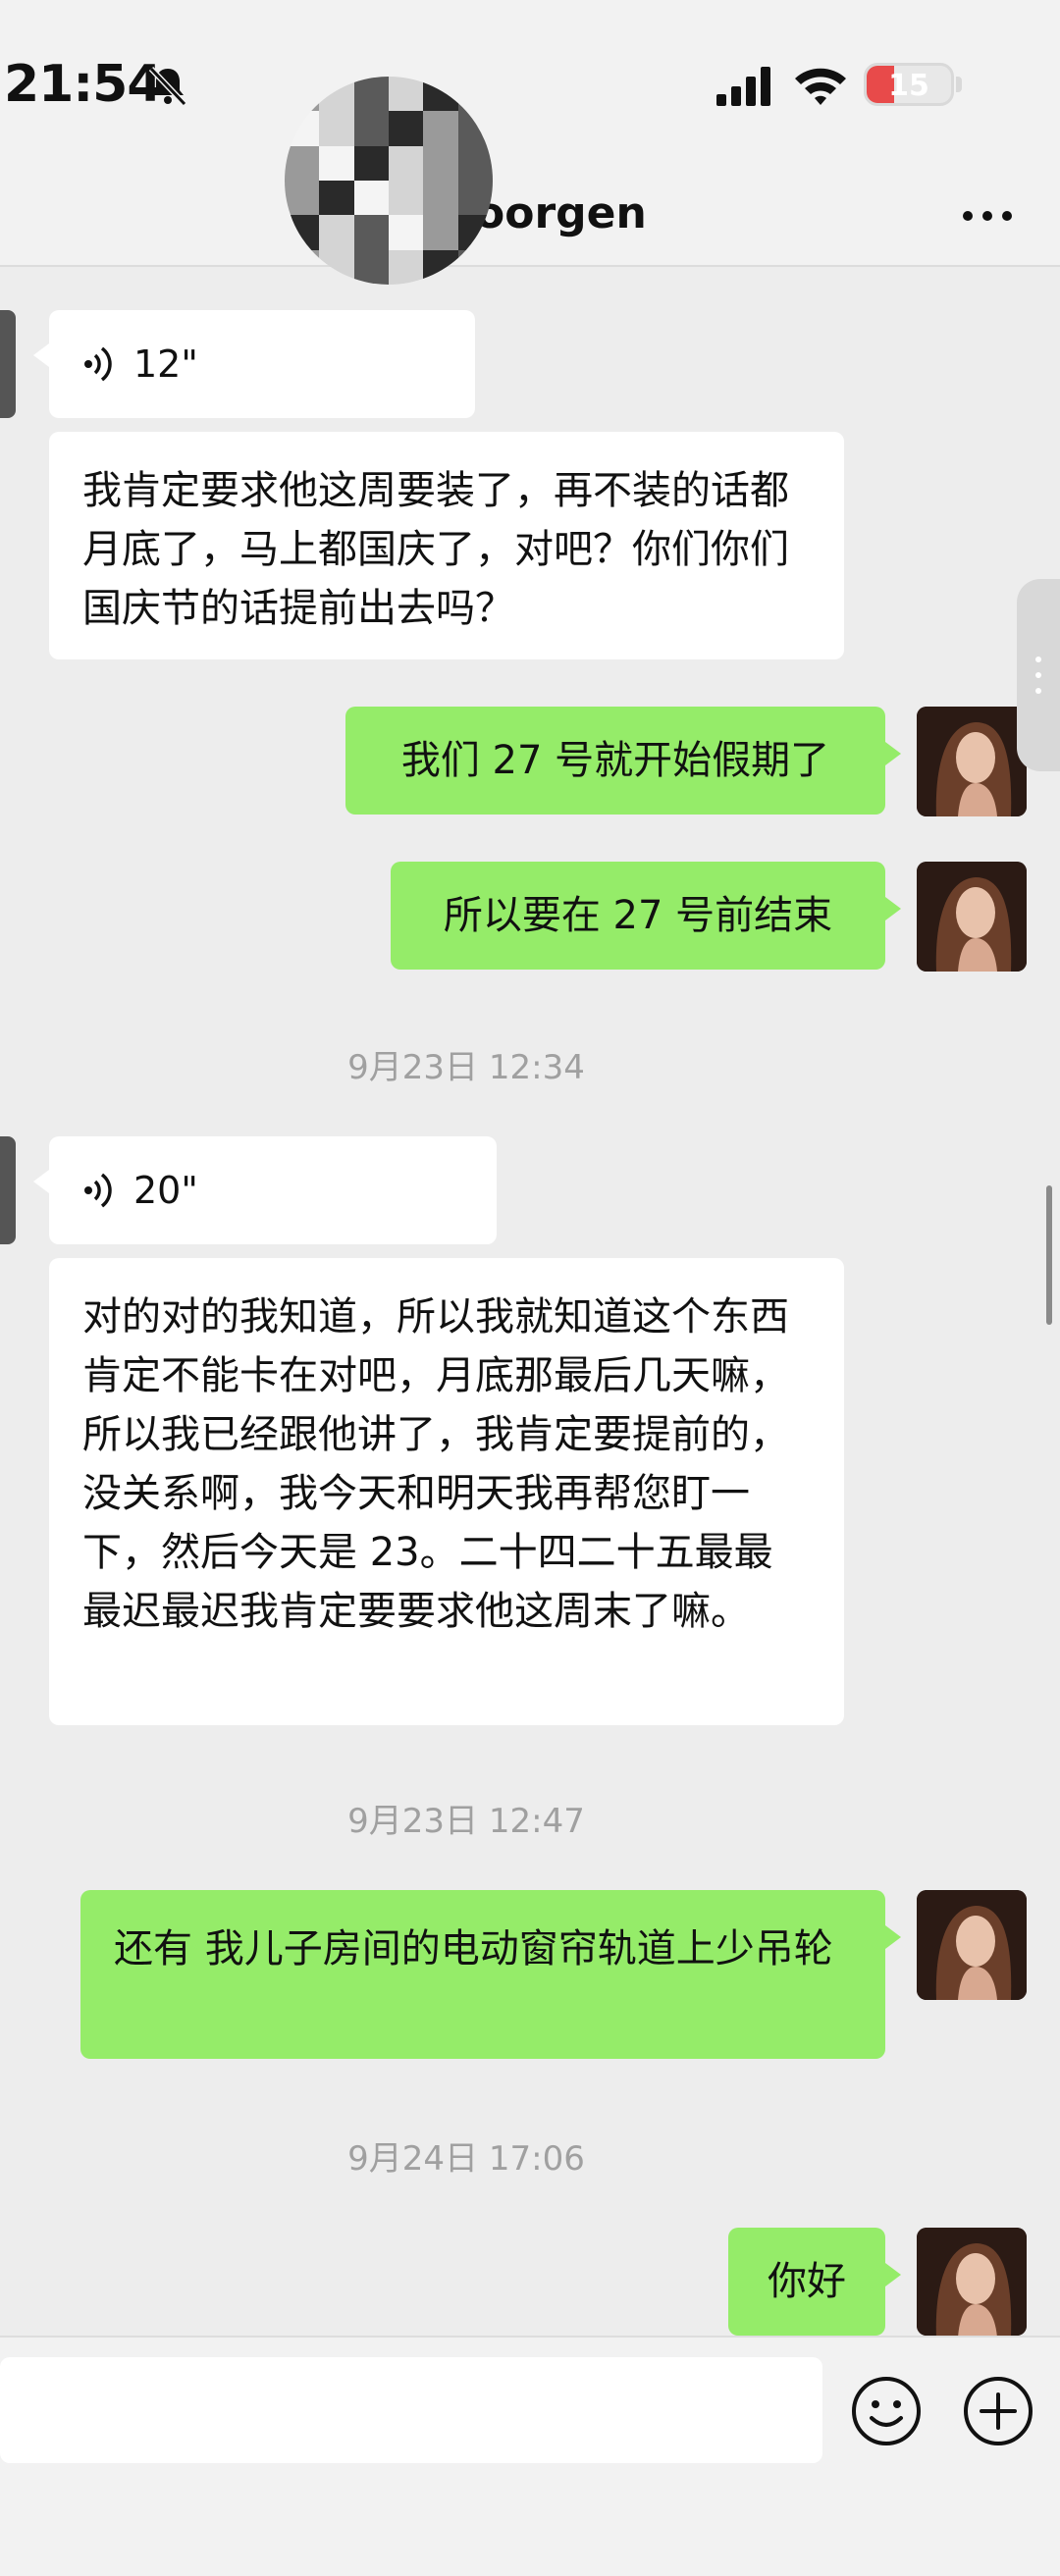 The width and height of the screenshot is (1060, 2576). What do you see at coordinates (490, 1974) in the screenshot?
I see `outgoing-text-bubble: 还有 我儿子房间的电动窗帘轨道上少吊轮` at bounding box center [490, 1974].